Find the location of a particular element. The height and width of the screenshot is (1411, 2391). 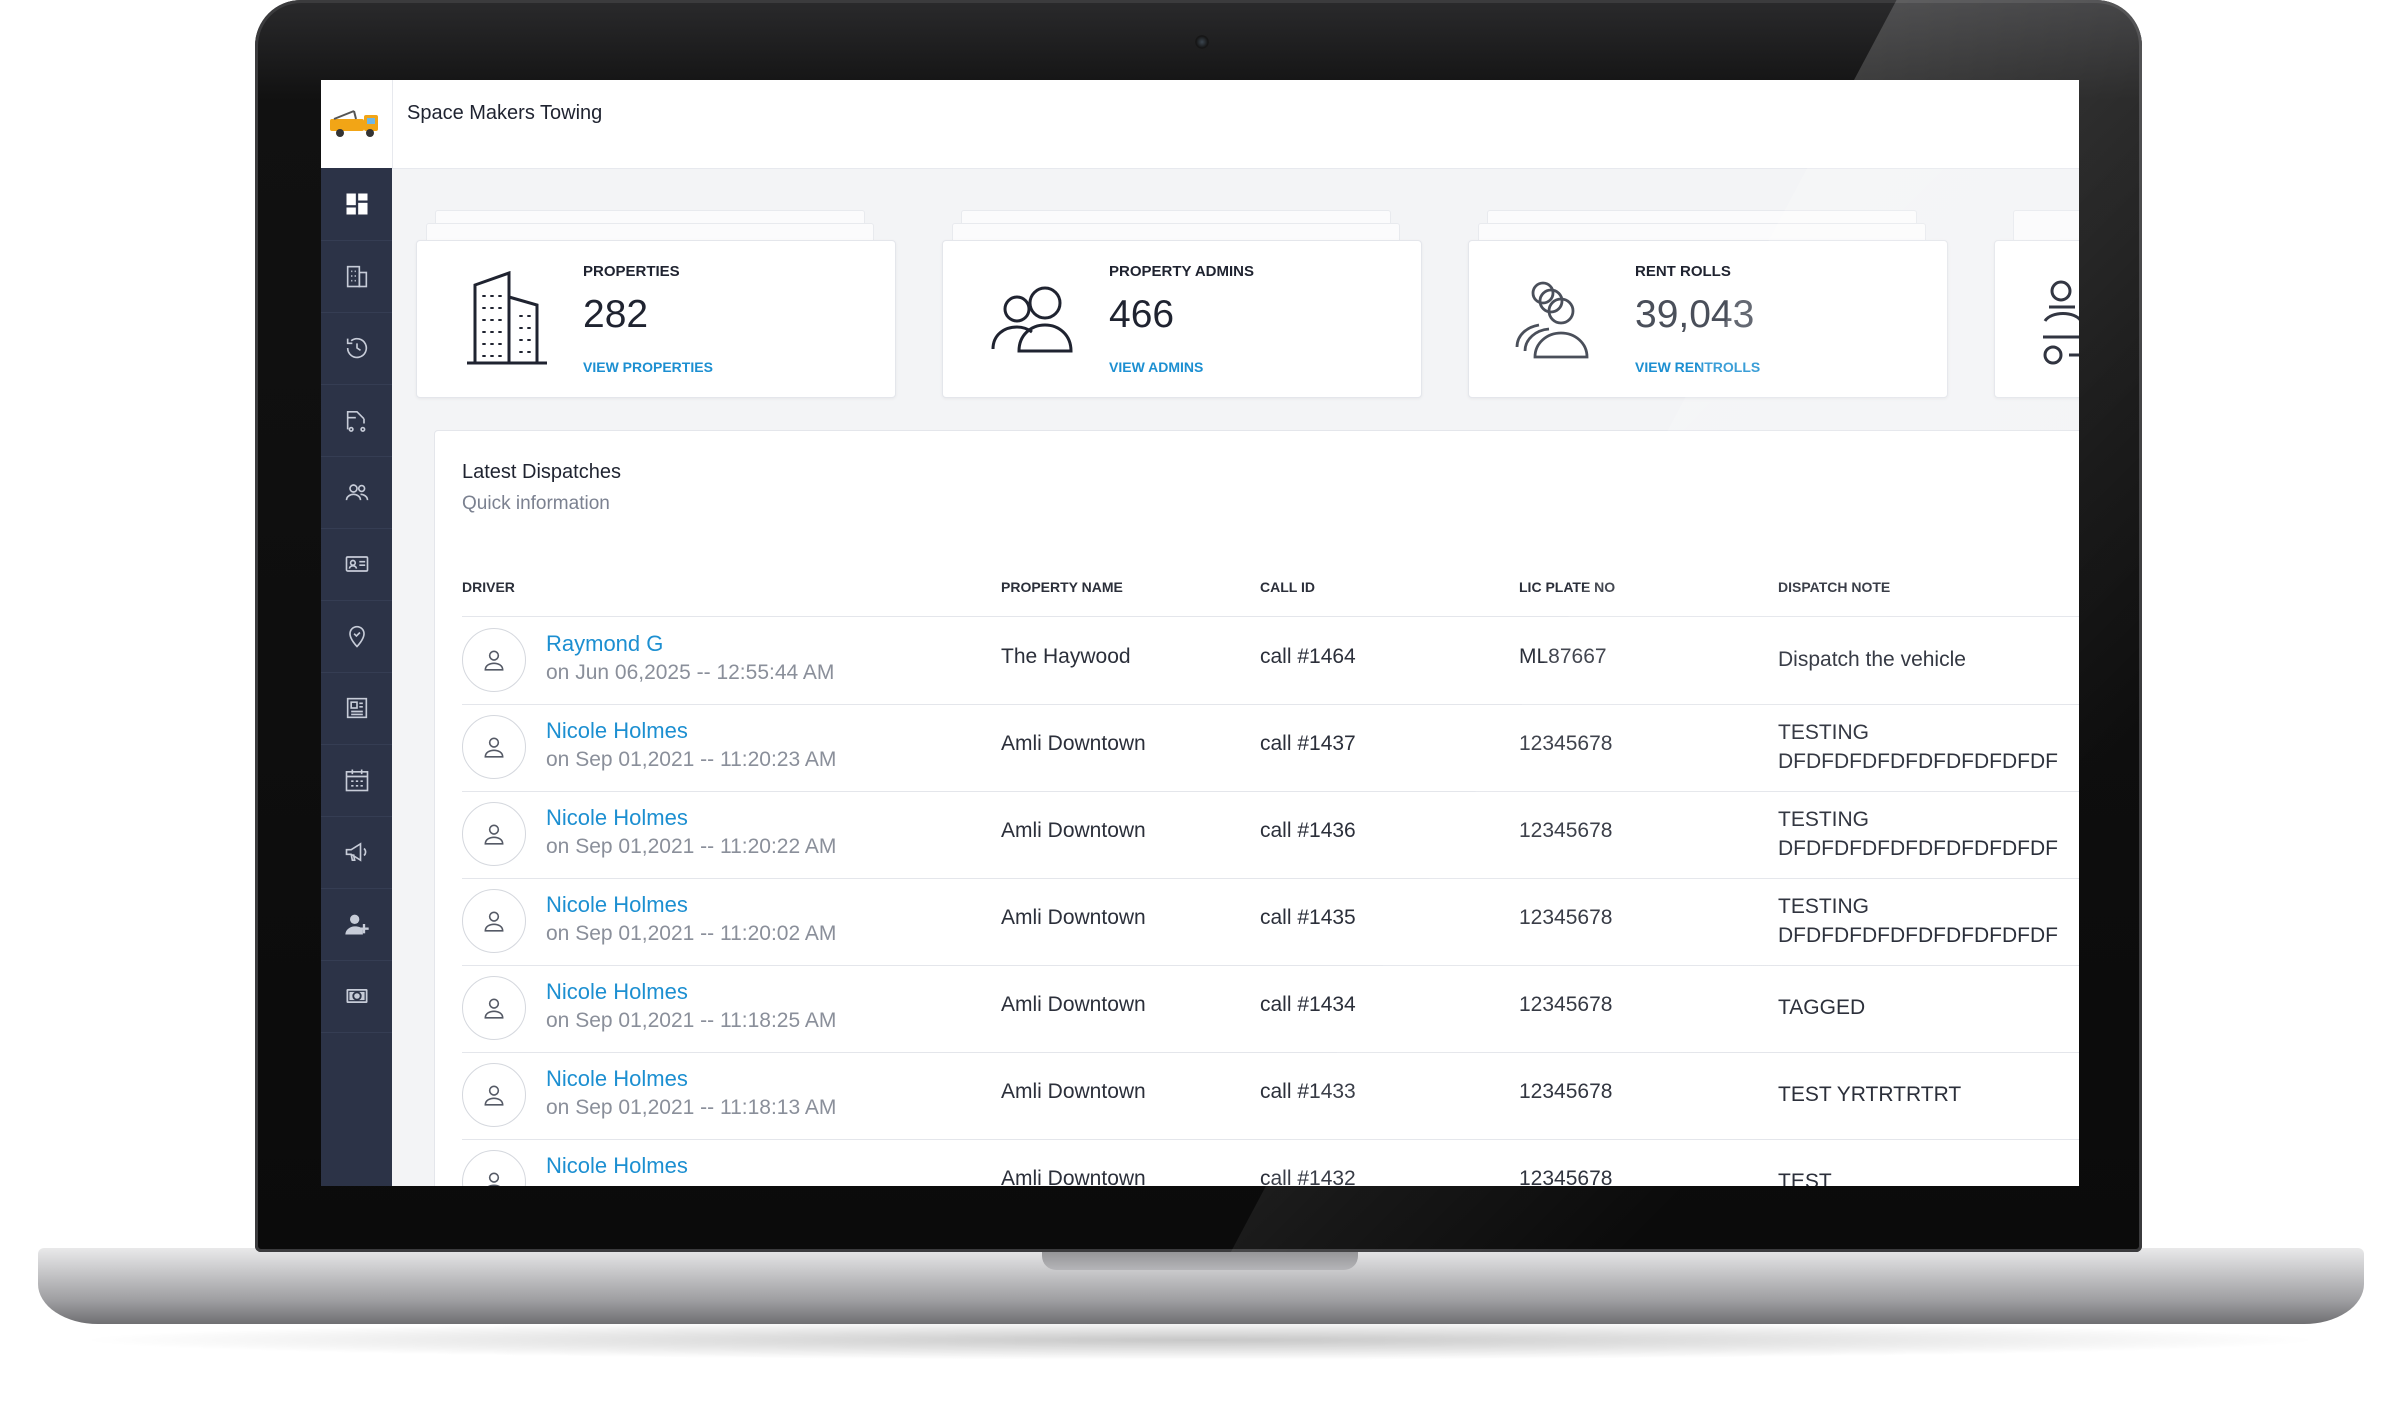

sidebar-item-reports is located at coordinates (356, 708).